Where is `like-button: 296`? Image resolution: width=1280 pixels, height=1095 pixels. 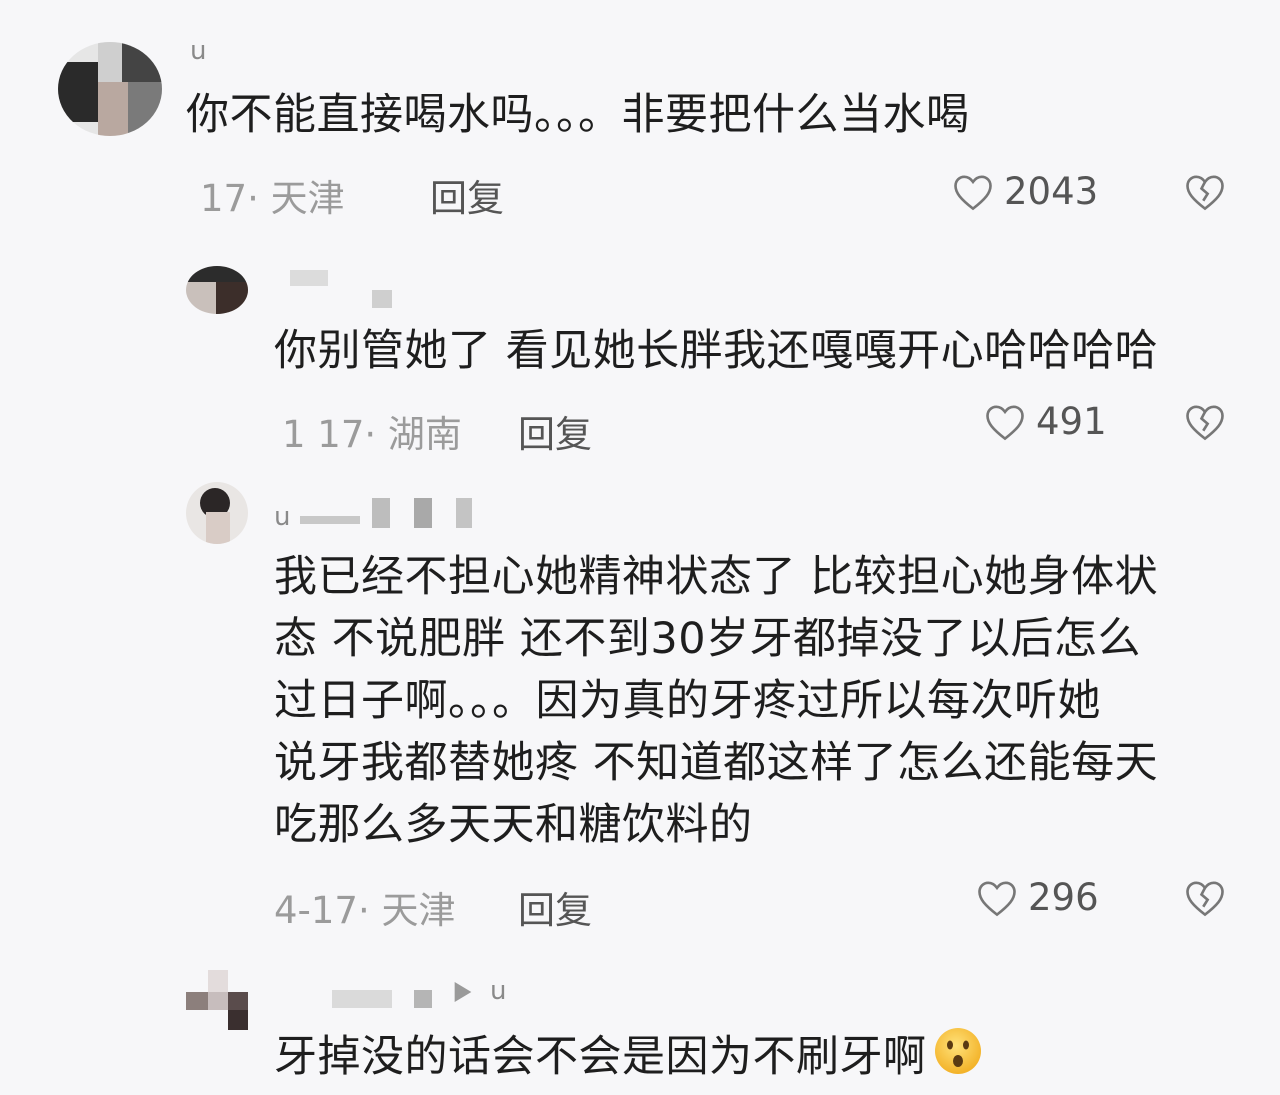 like-button: 296 is located at coordinates (1037, 897).